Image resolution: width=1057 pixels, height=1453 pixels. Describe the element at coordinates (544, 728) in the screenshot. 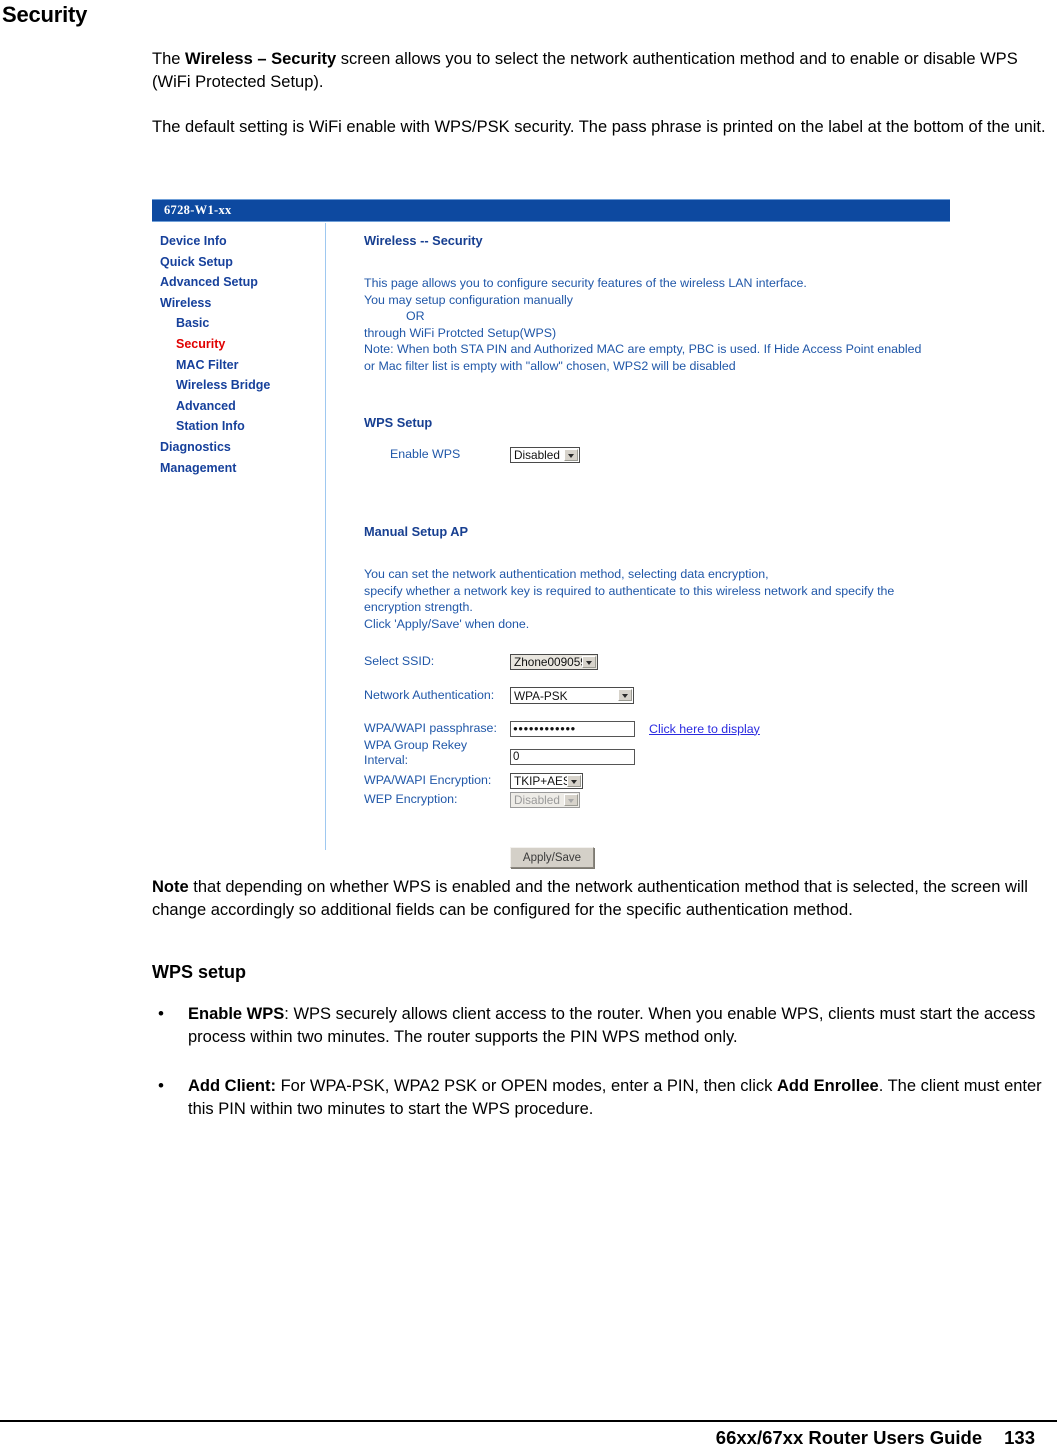

I see `passphrase-value: ●●●●●●●●●●●●` at that location.